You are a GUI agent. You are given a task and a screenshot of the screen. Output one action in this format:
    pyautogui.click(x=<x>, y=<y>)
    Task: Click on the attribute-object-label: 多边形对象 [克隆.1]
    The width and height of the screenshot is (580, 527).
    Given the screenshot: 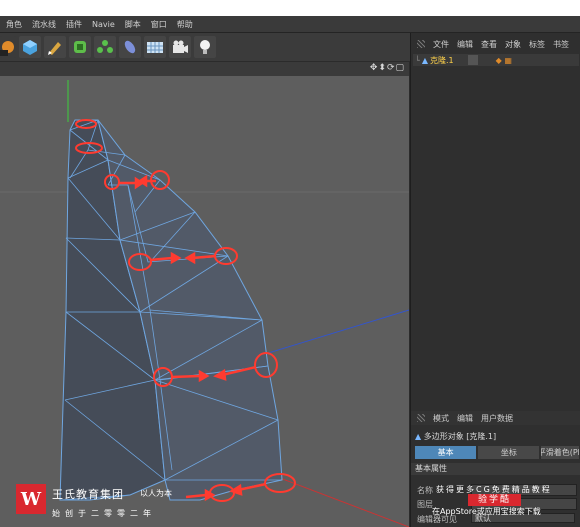 What is the action you would take?
    pyautogui.click(x=460, y=436)
    